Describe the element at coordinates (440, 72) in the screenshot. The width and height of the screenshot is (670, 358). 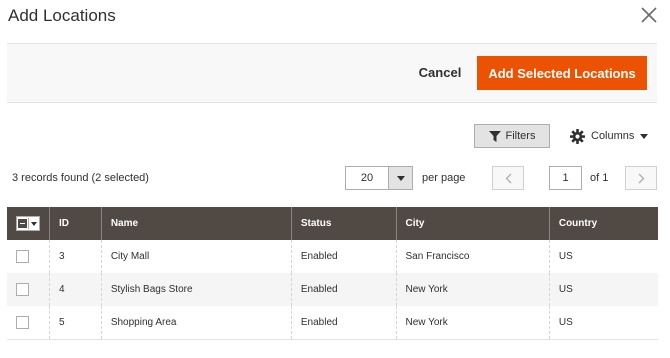
I see `cancel-button: Cancel` at that location.